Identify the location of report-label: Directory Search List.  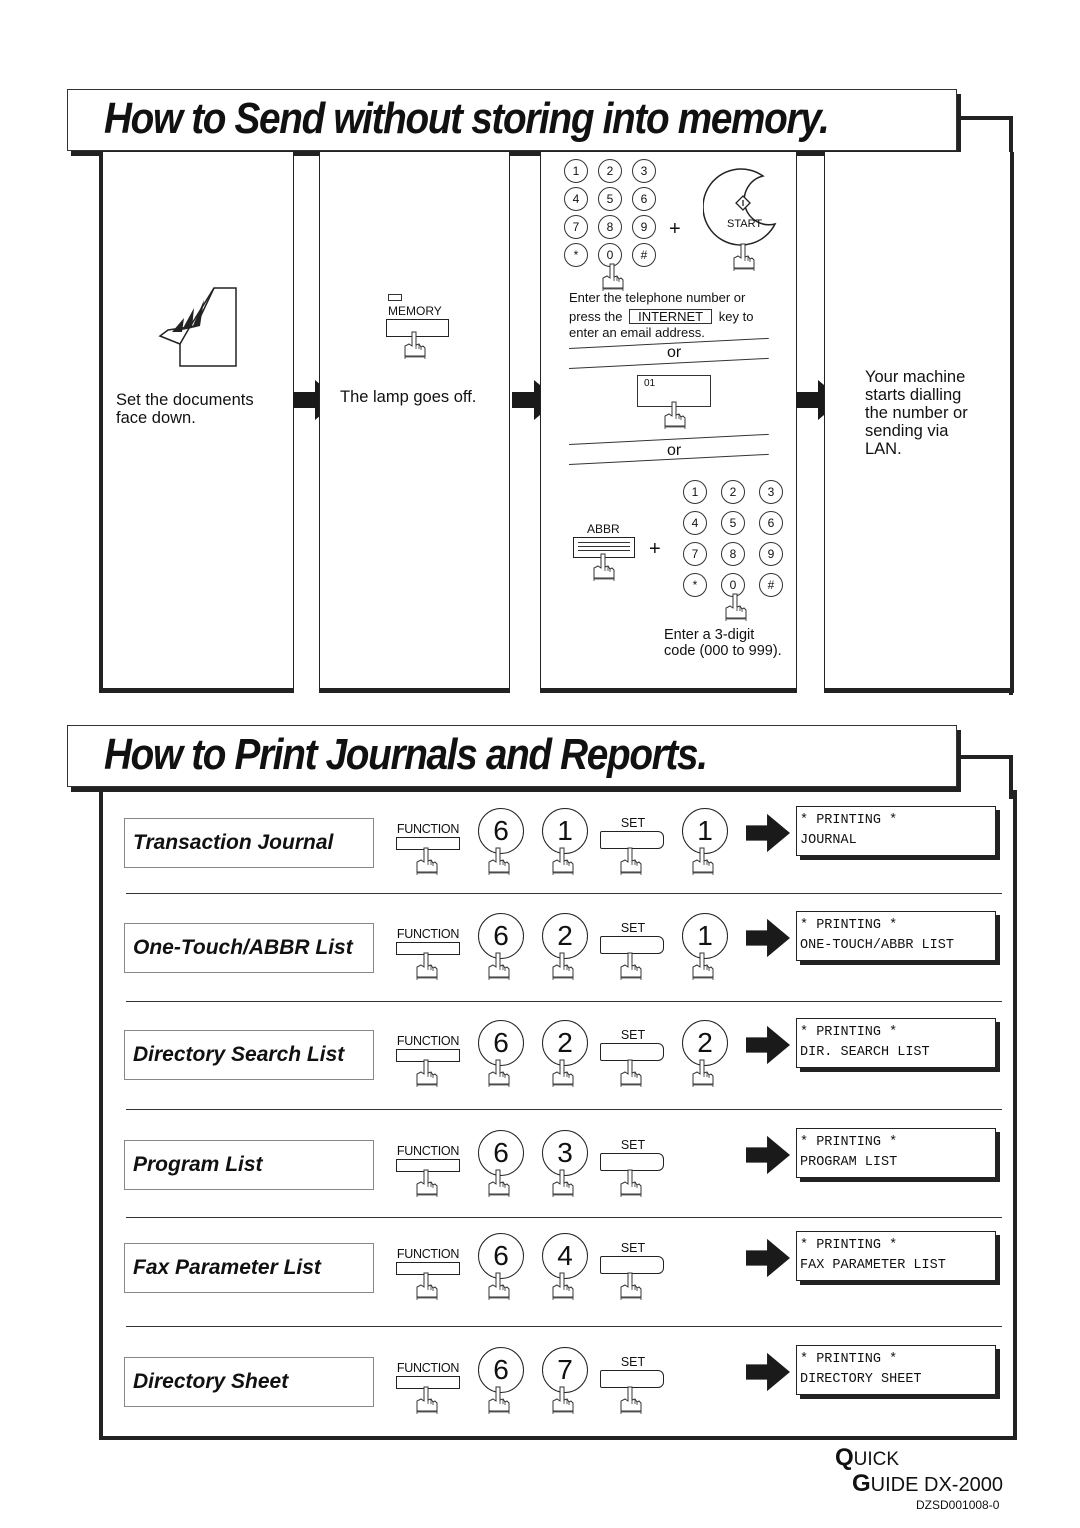
(239, 1054).